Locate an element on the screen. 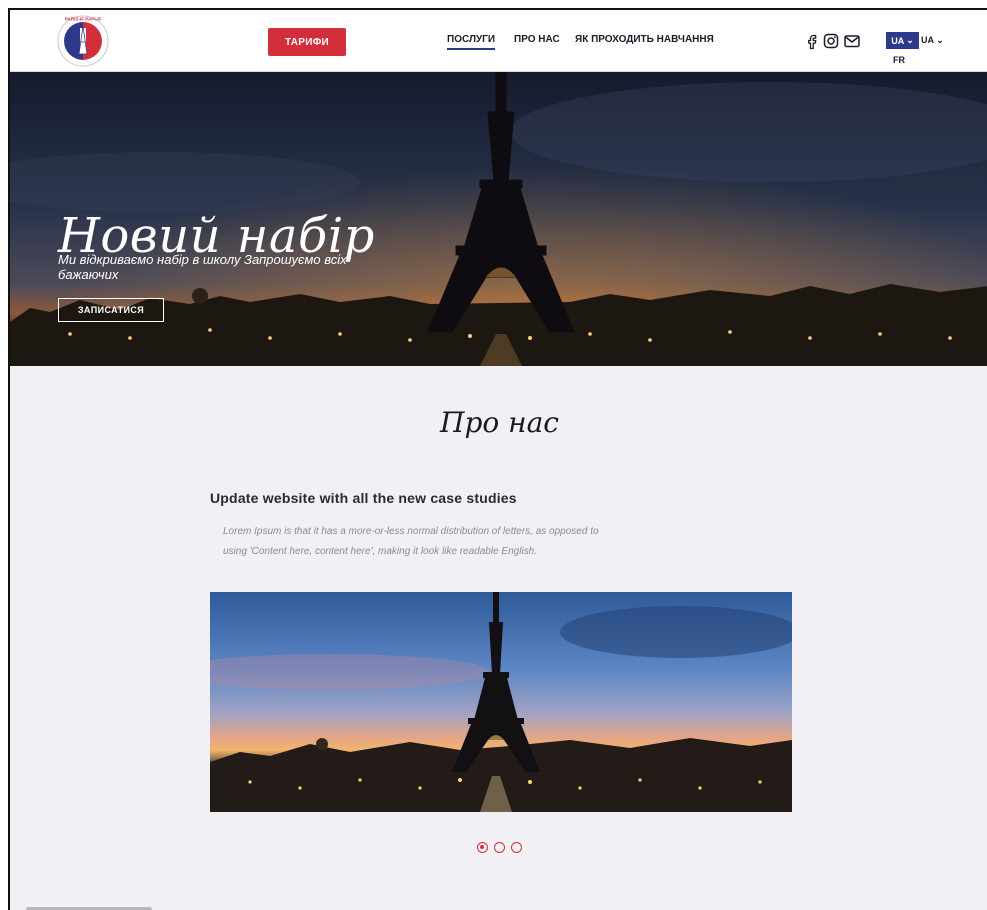 The image size is (987, 910). nav-how-to-study: ЯК ПРОХОДИТЬ НАВЧАННЯ is located at coordinates (644, 39).